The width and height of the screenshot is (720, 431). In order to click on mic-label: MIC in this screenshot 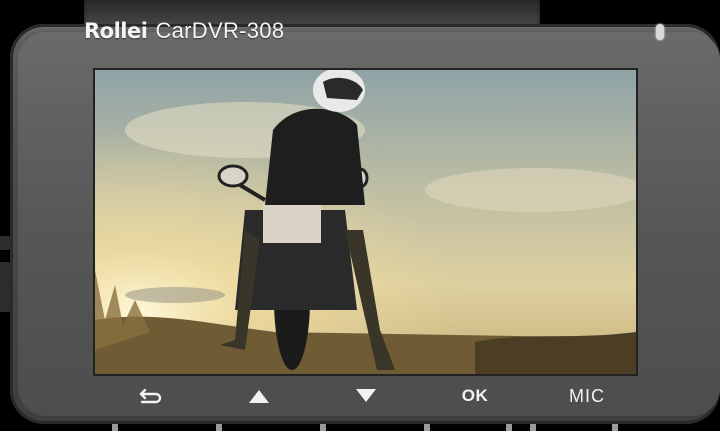, I will do `click(587, 395)`.